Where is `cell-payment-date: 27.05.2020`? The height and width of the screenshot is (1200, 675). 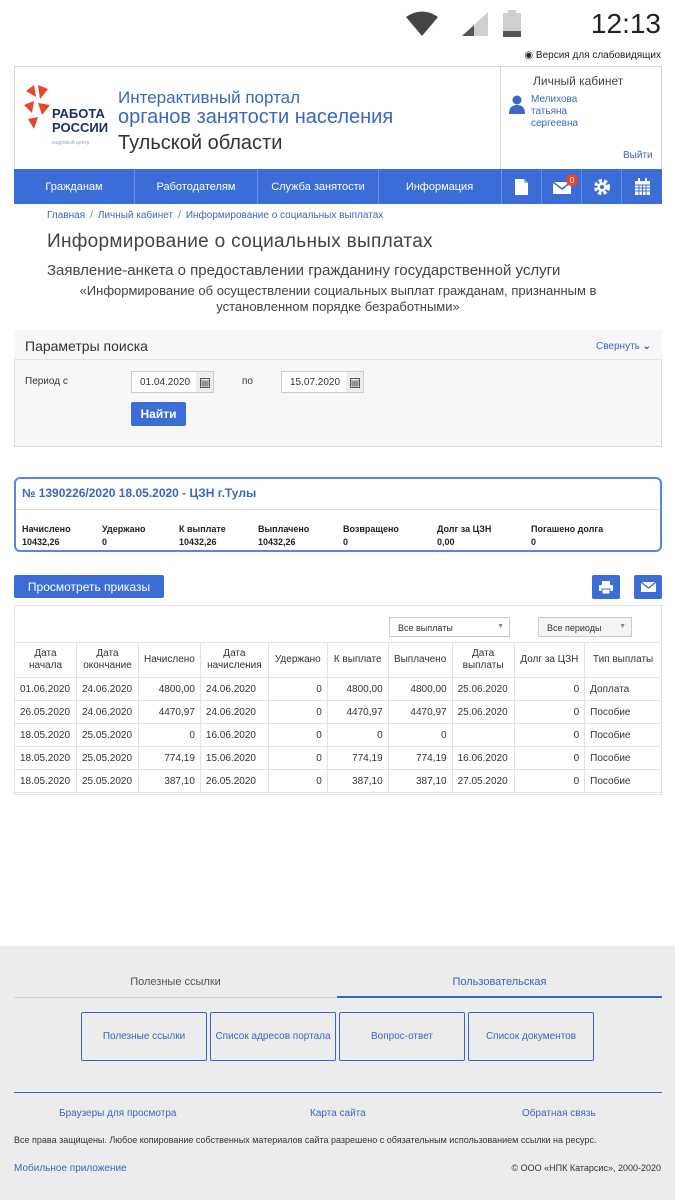
cell-payment-date: 27.05.2020 is located at coordinates (483, 781).